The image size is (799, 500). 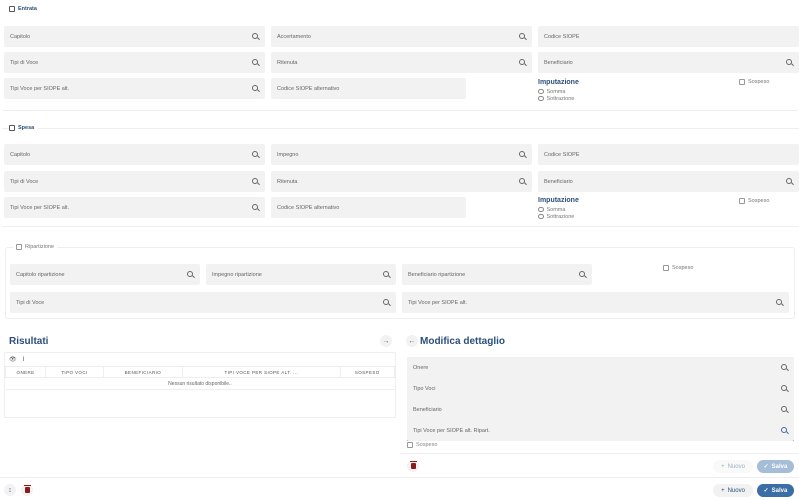 I want to click on nuovo-detail-button: + Nuovo, so click(x=733, y=466).